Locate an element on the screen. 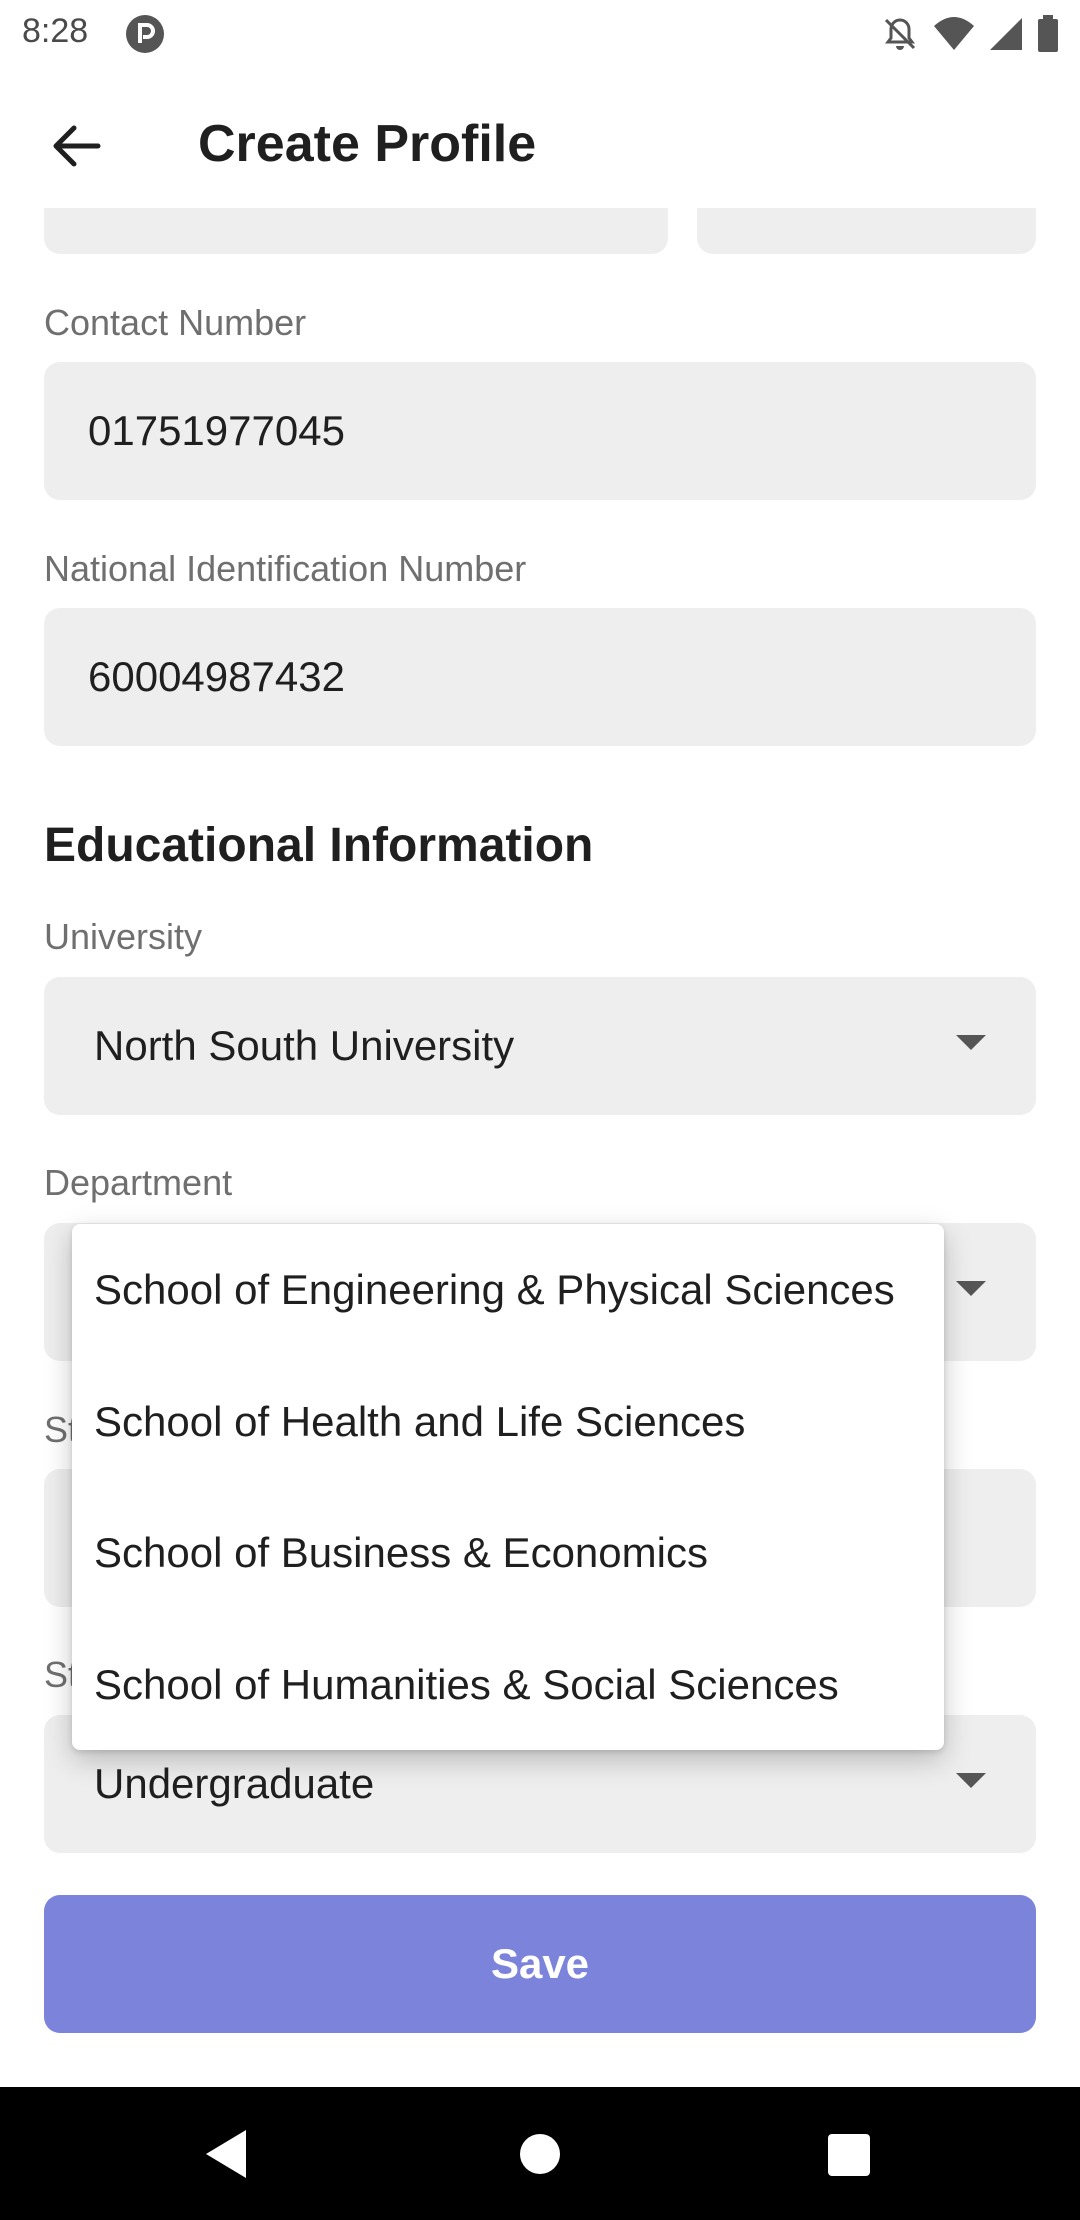  dropdown-option: School of Business & Economics is located at coordinates (401, 1553).